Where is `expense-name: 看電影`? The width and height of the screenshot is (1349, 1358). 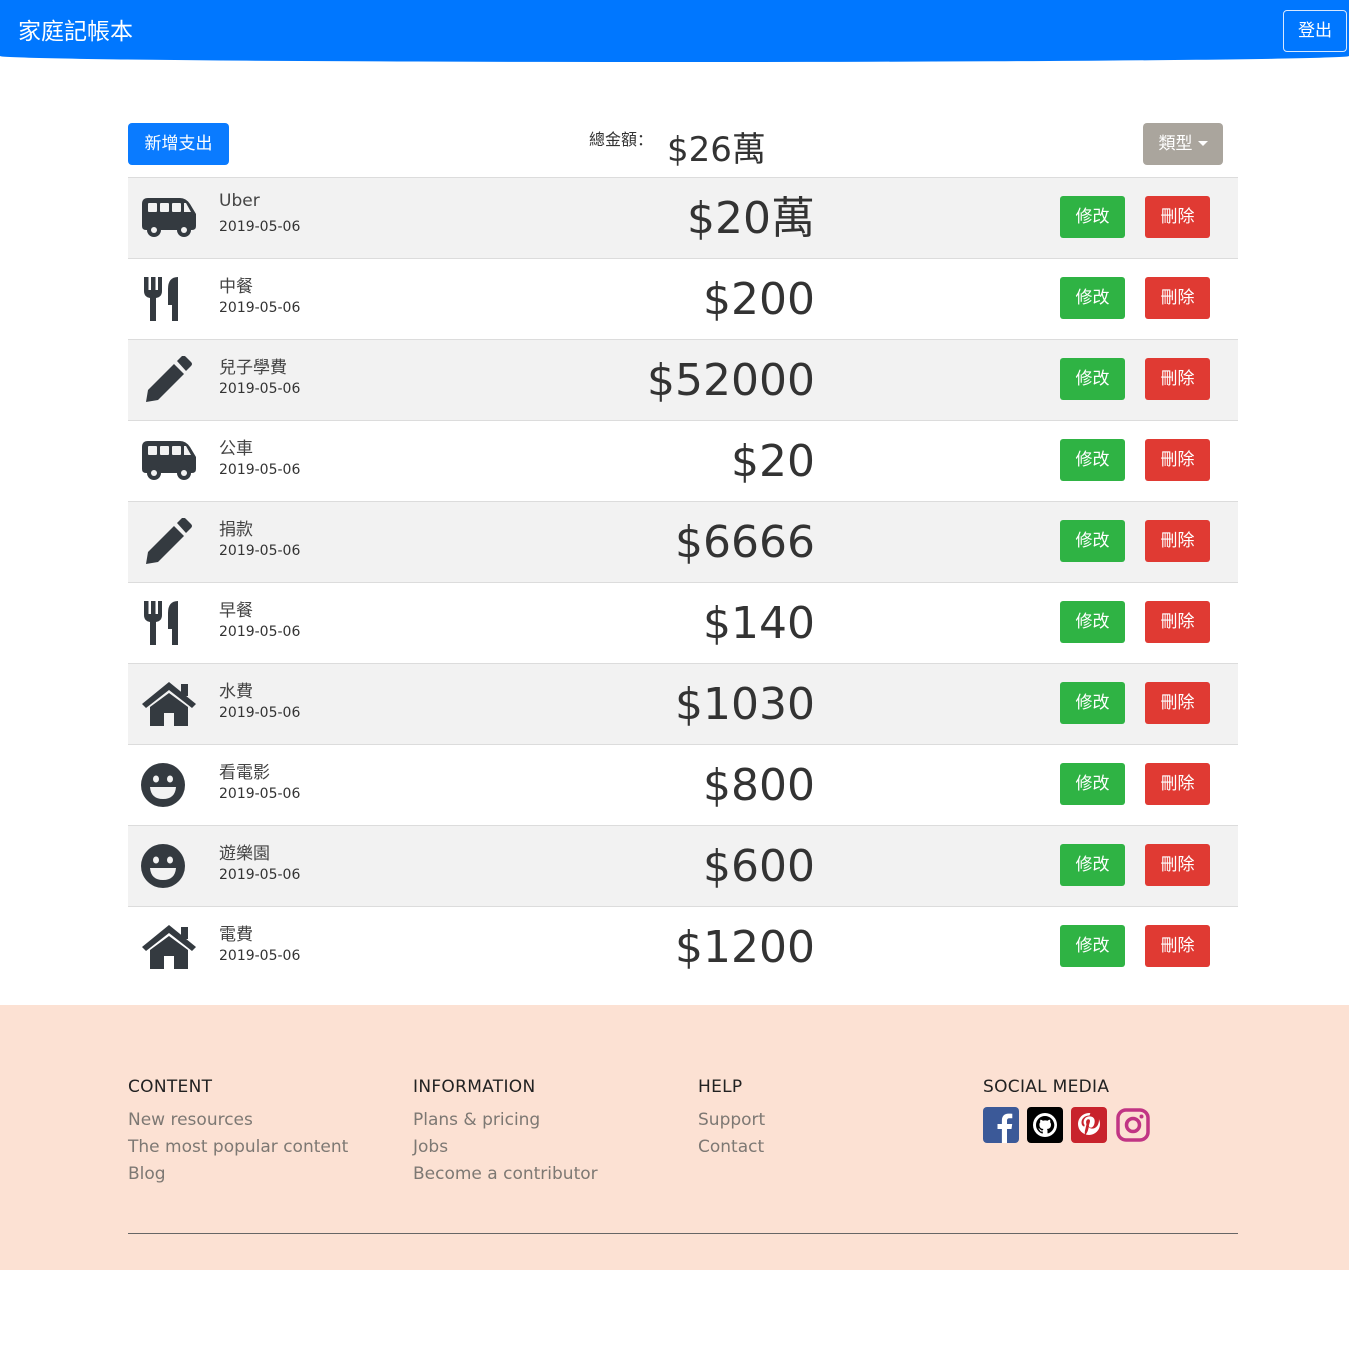 expense-name: 看電影 is located at coordinates (244, 773).